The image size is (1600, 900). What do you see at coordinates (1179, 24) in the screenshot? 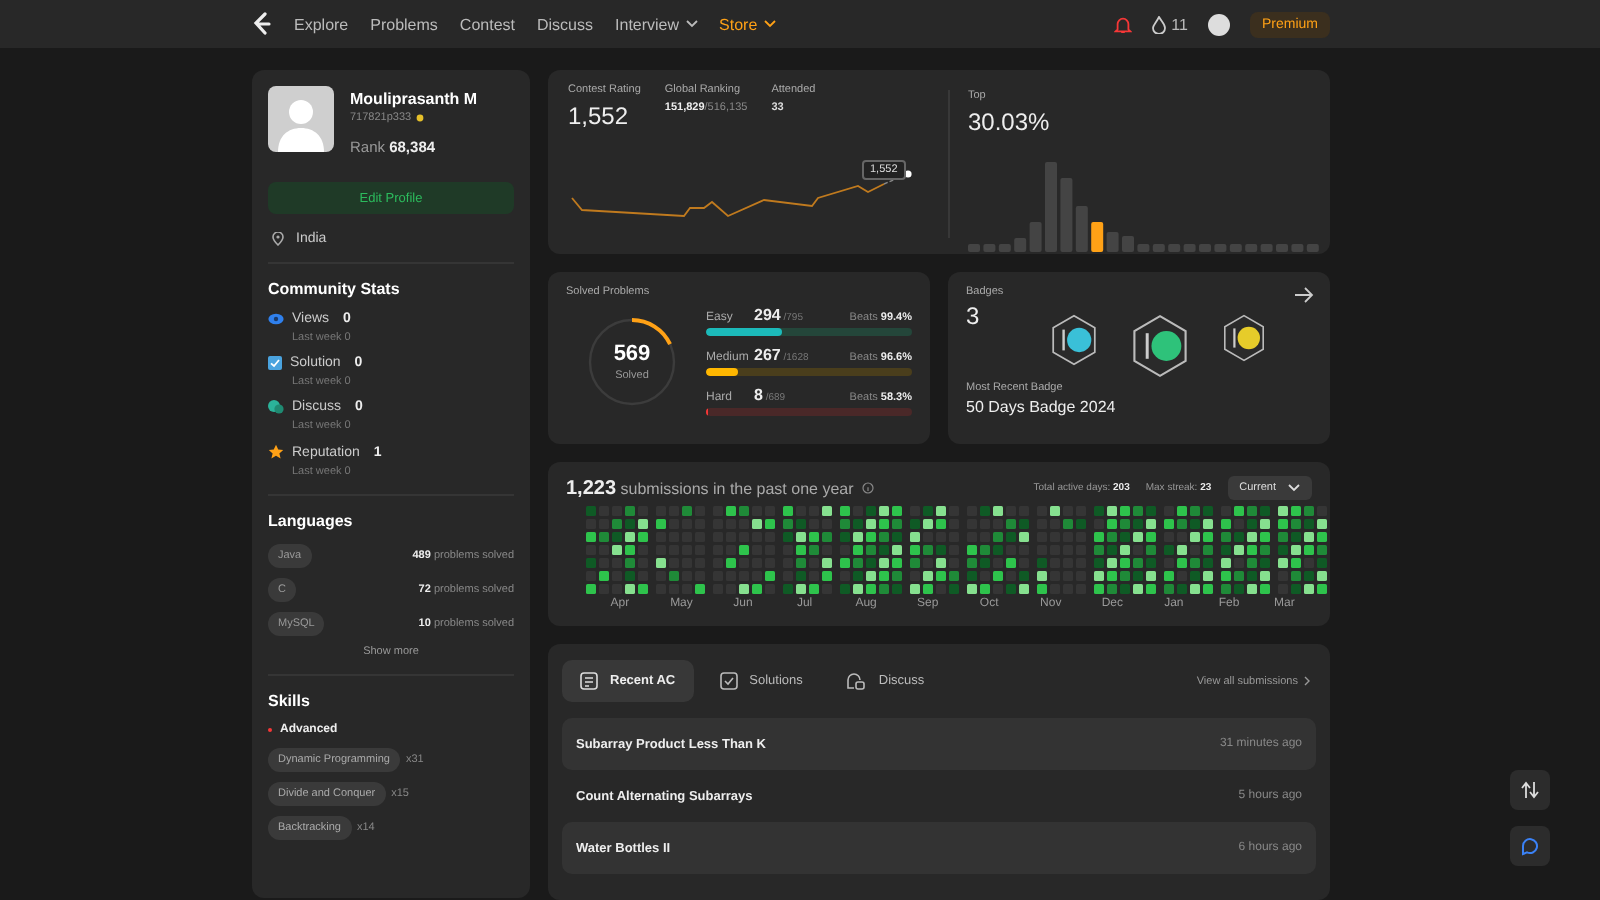
I see `streak-count: 11` at bounding box center [1179, 24].